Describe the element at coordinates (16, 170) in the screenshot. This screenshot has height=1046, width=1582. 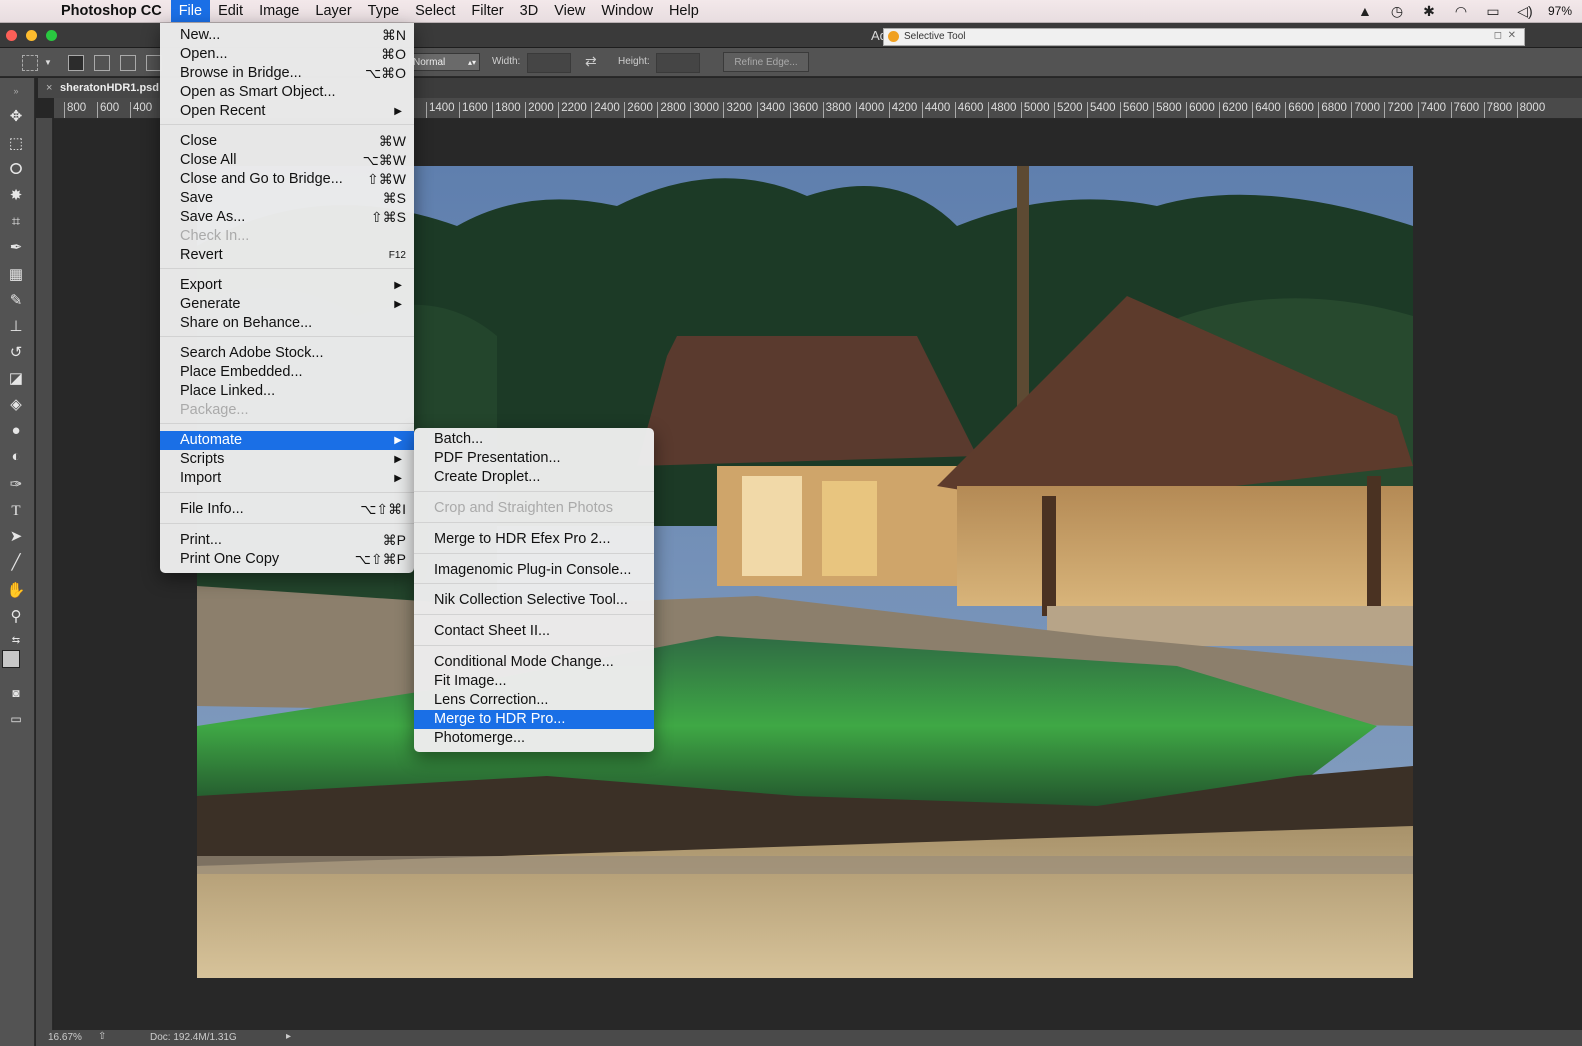
I see `lasso-tool-icon: ⵔ` at that location.